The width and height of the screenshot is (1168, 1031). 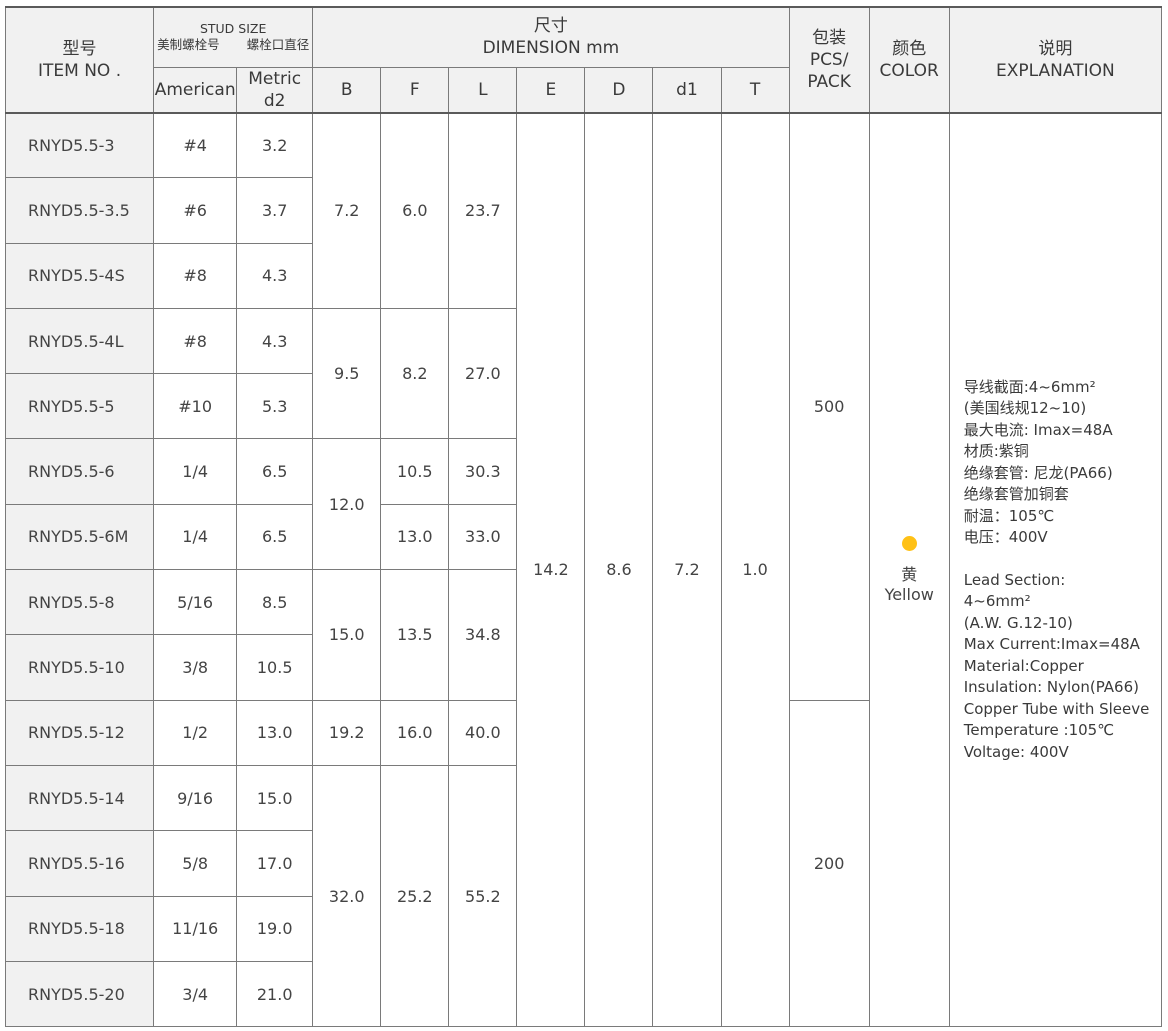 What do you see at coordinates (195, 994) in the screenshot?
I see `american-cell: 3/4` at bounding box center [195, 994].